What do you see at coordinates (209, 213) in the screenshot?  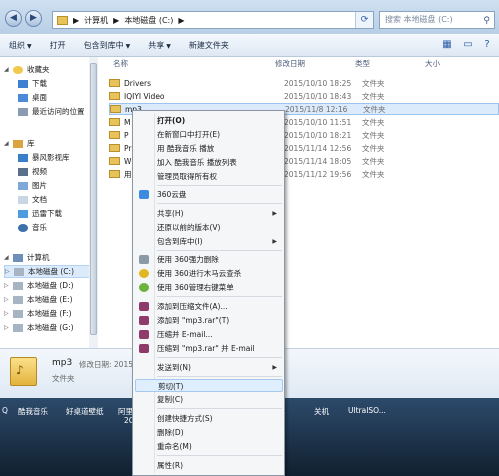 I see `menu-item-share: 共享(H) ▶` at bounding box center [209, 213].